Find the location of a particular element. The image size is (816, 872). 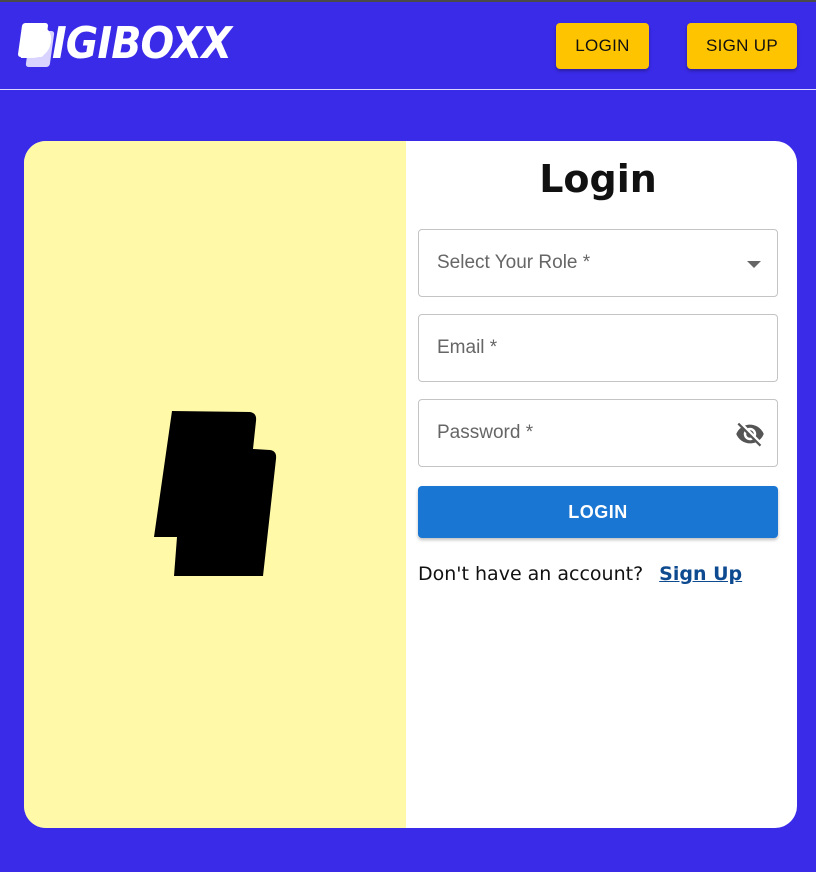

logo-text: DIGIBOXX is located at coordinates (126, 43).